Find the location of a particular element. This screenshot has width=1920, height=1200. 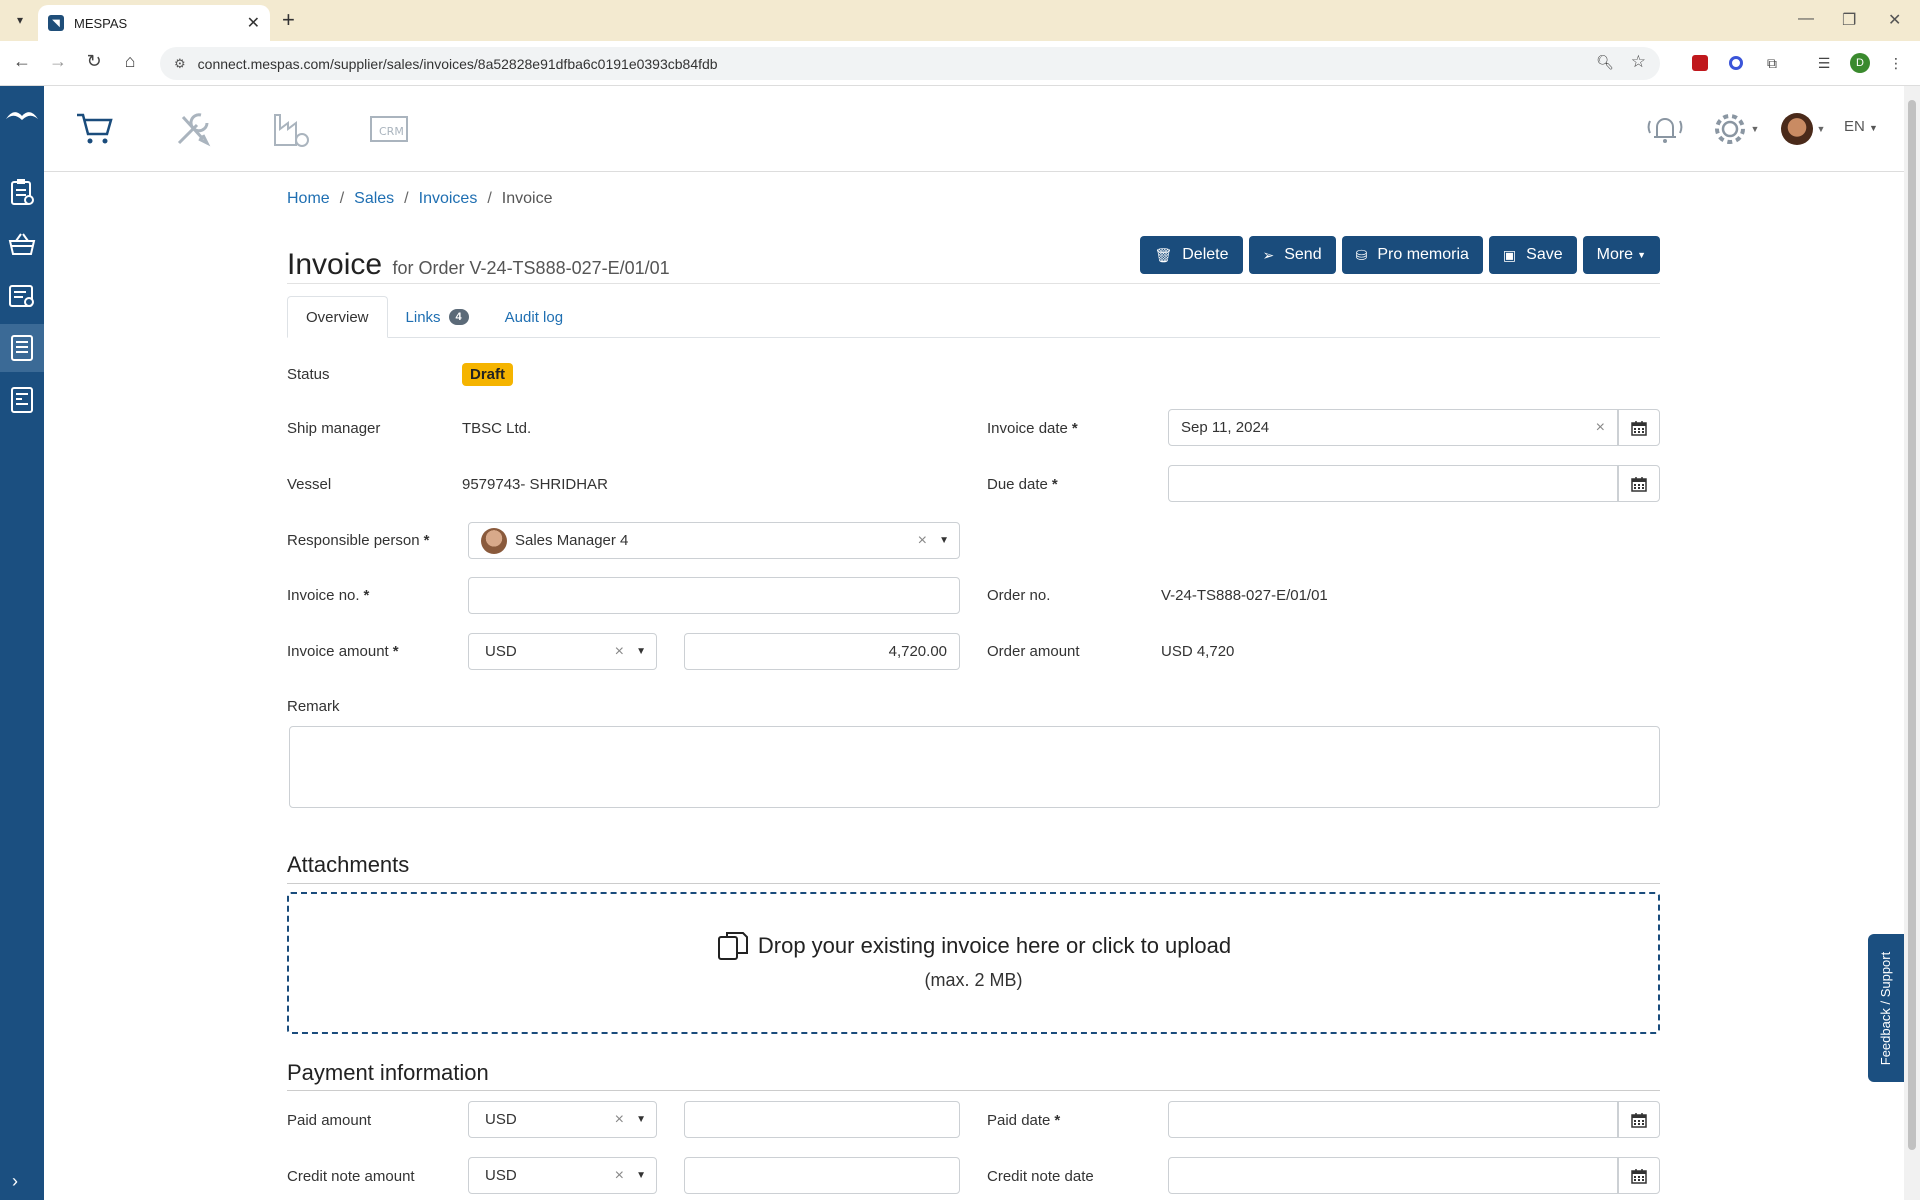

profile-avatar: D is located at coordinates (1860, 63).